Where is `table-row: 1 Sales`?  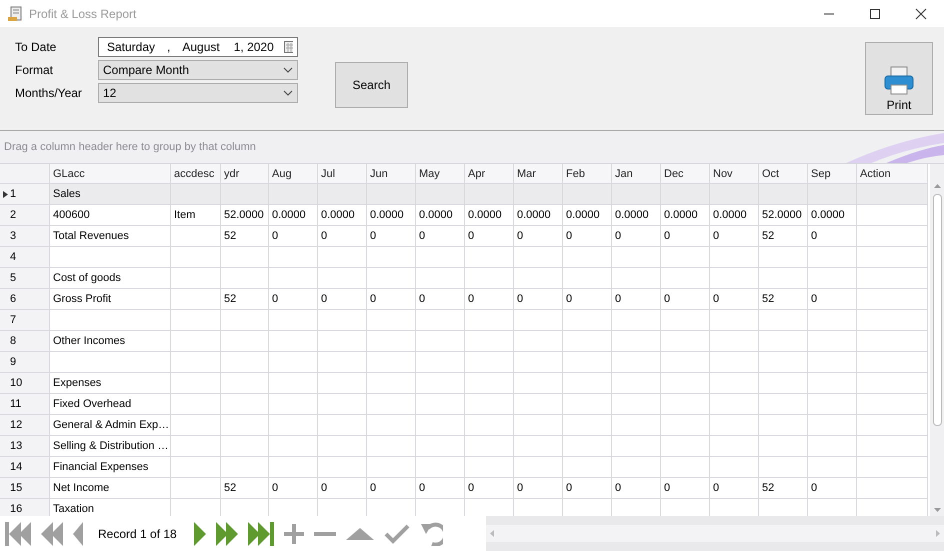
table-row: 1 Sales is located at coordinates (465, 194).